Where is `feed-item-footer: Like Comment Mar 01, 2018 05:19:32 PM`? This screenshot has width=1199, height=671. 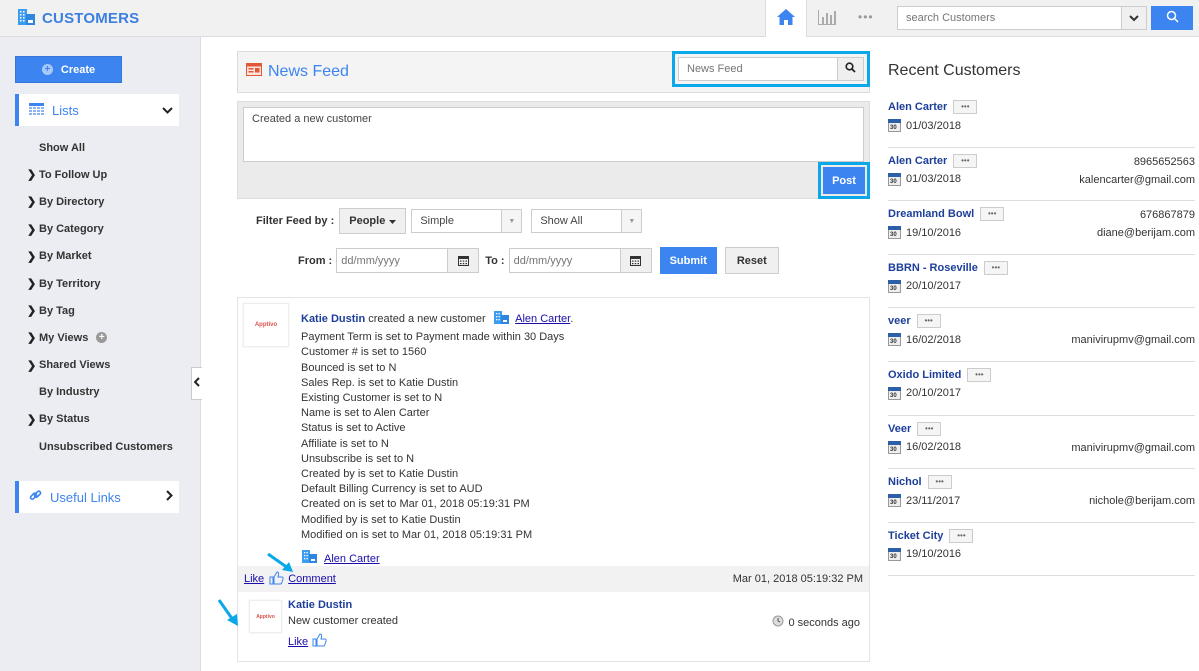
feed-item-footer: Like Comment Mar 01, 2018 05:19:32 PM is located at coordinates (553, 579).